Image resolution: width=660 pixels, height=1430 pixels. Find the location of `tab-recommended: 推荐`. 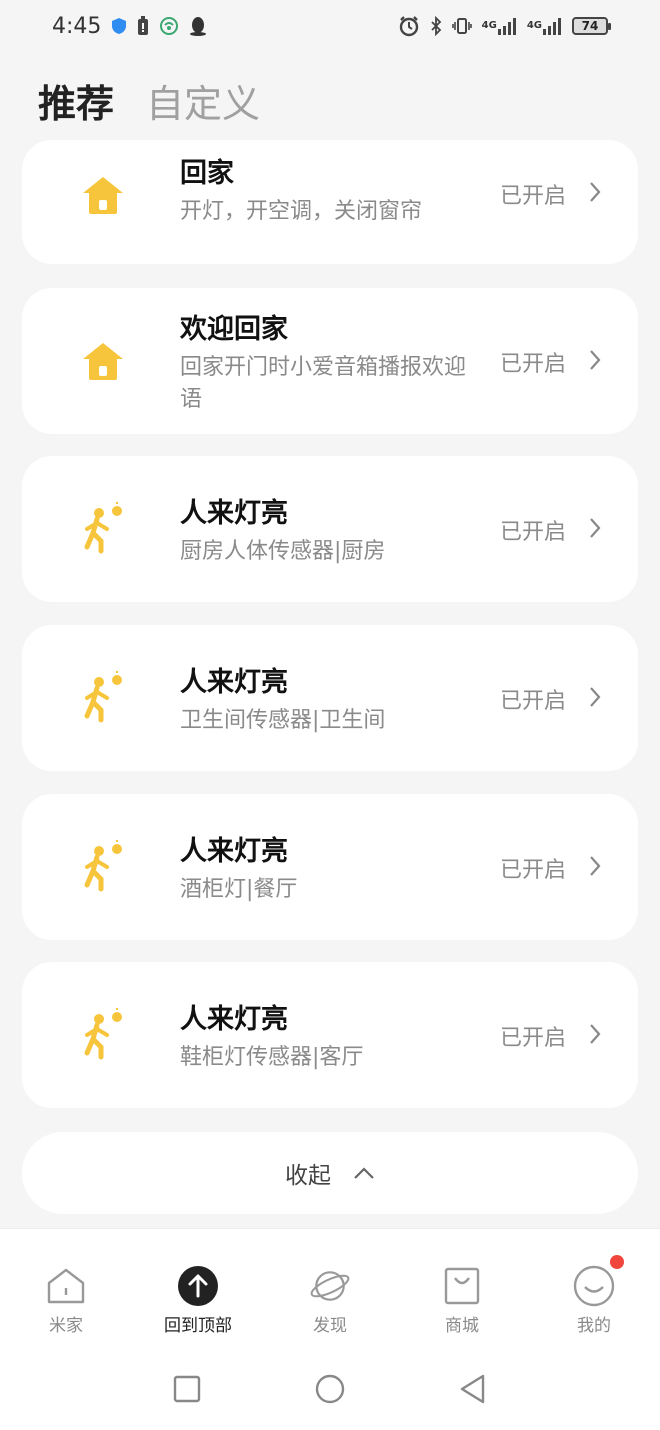

tab-recommended: 推荐 is located at coordinates (76, 100).